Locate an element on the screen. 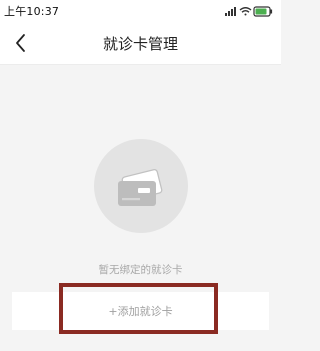 This screenshot has height=351, width=320. card-icon is located at coordinates (140, 187).